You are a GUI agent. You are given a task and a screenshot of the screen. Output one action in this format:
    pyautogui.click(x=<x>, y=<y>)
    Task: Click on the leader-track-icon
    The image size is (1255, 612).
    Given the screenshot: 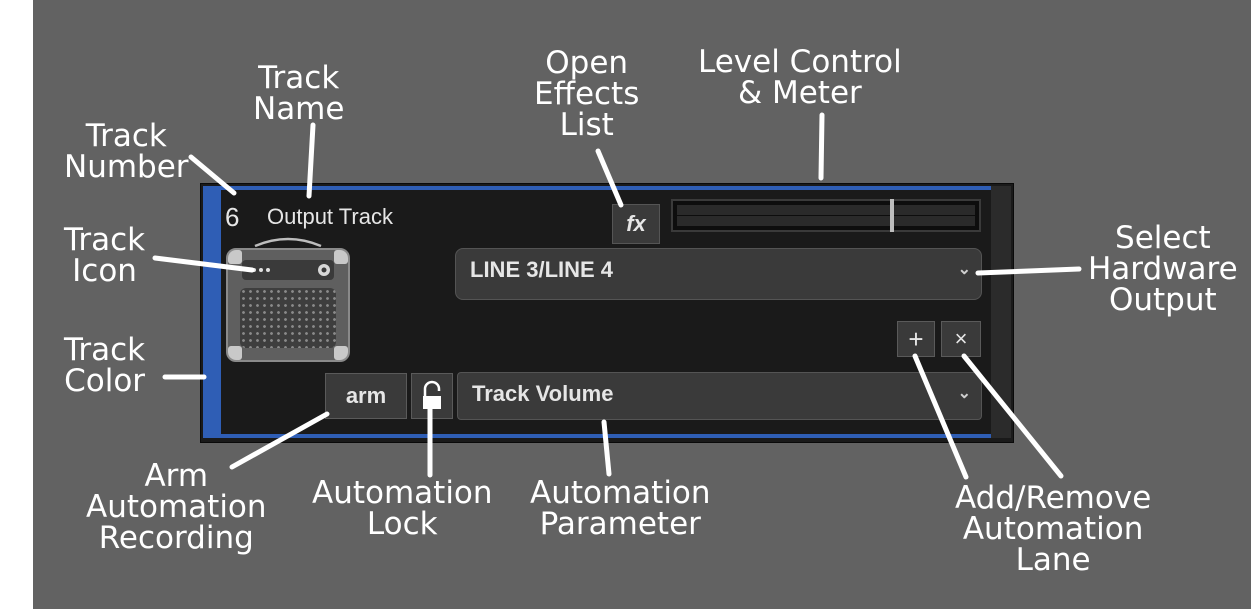 What is the action you would take?
    pyautogui.click(x=203, y=264)
    